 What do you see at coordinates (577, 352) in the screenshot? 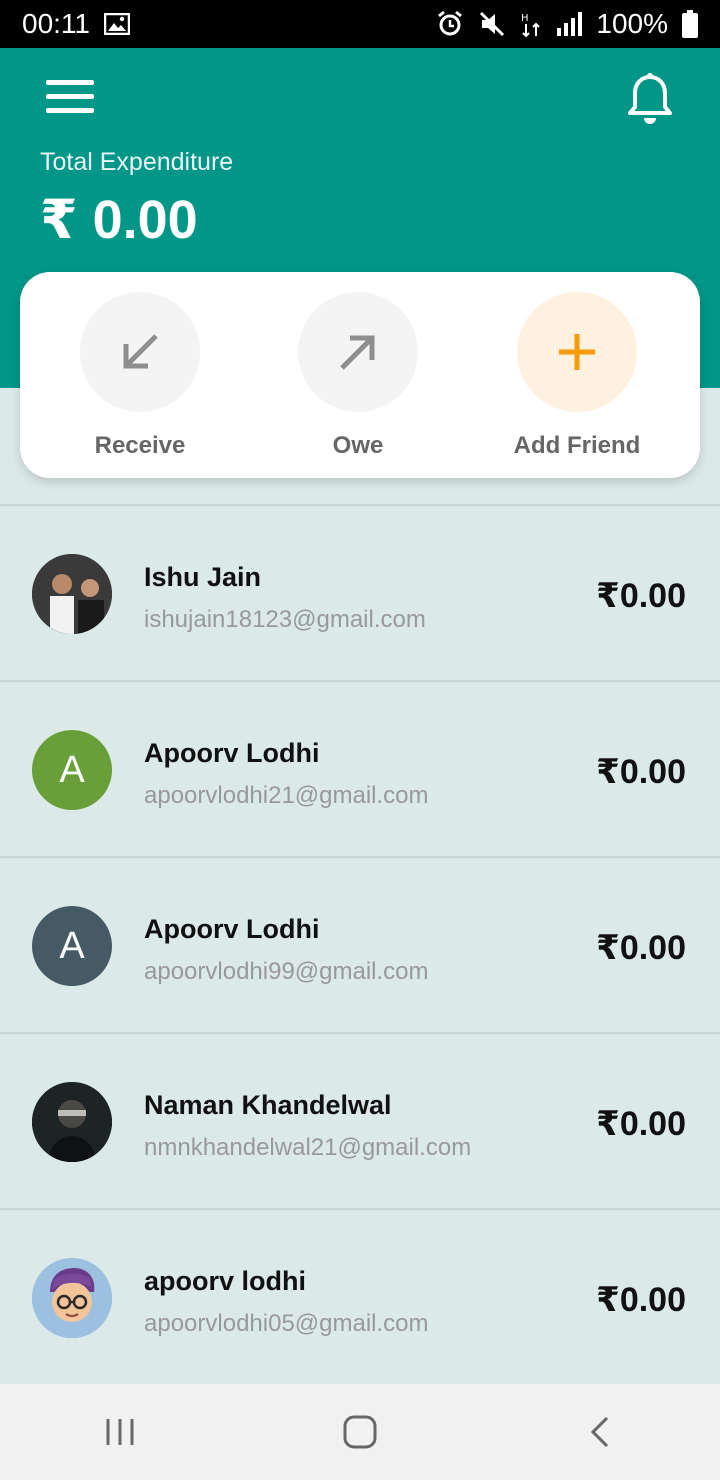
I see `plus-icon` at bounding box center [577, 352].